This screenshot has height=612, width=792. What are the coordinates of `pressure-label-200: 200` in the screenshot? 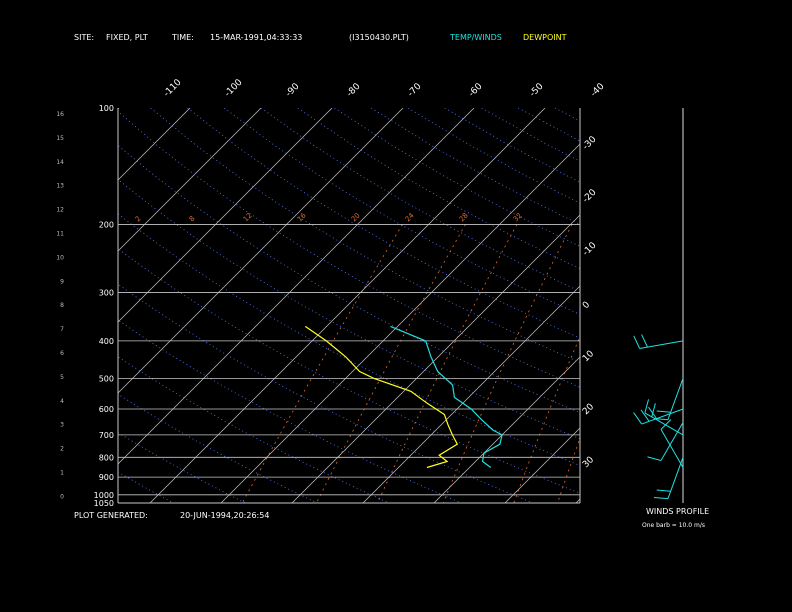 It's located at (106, 224).